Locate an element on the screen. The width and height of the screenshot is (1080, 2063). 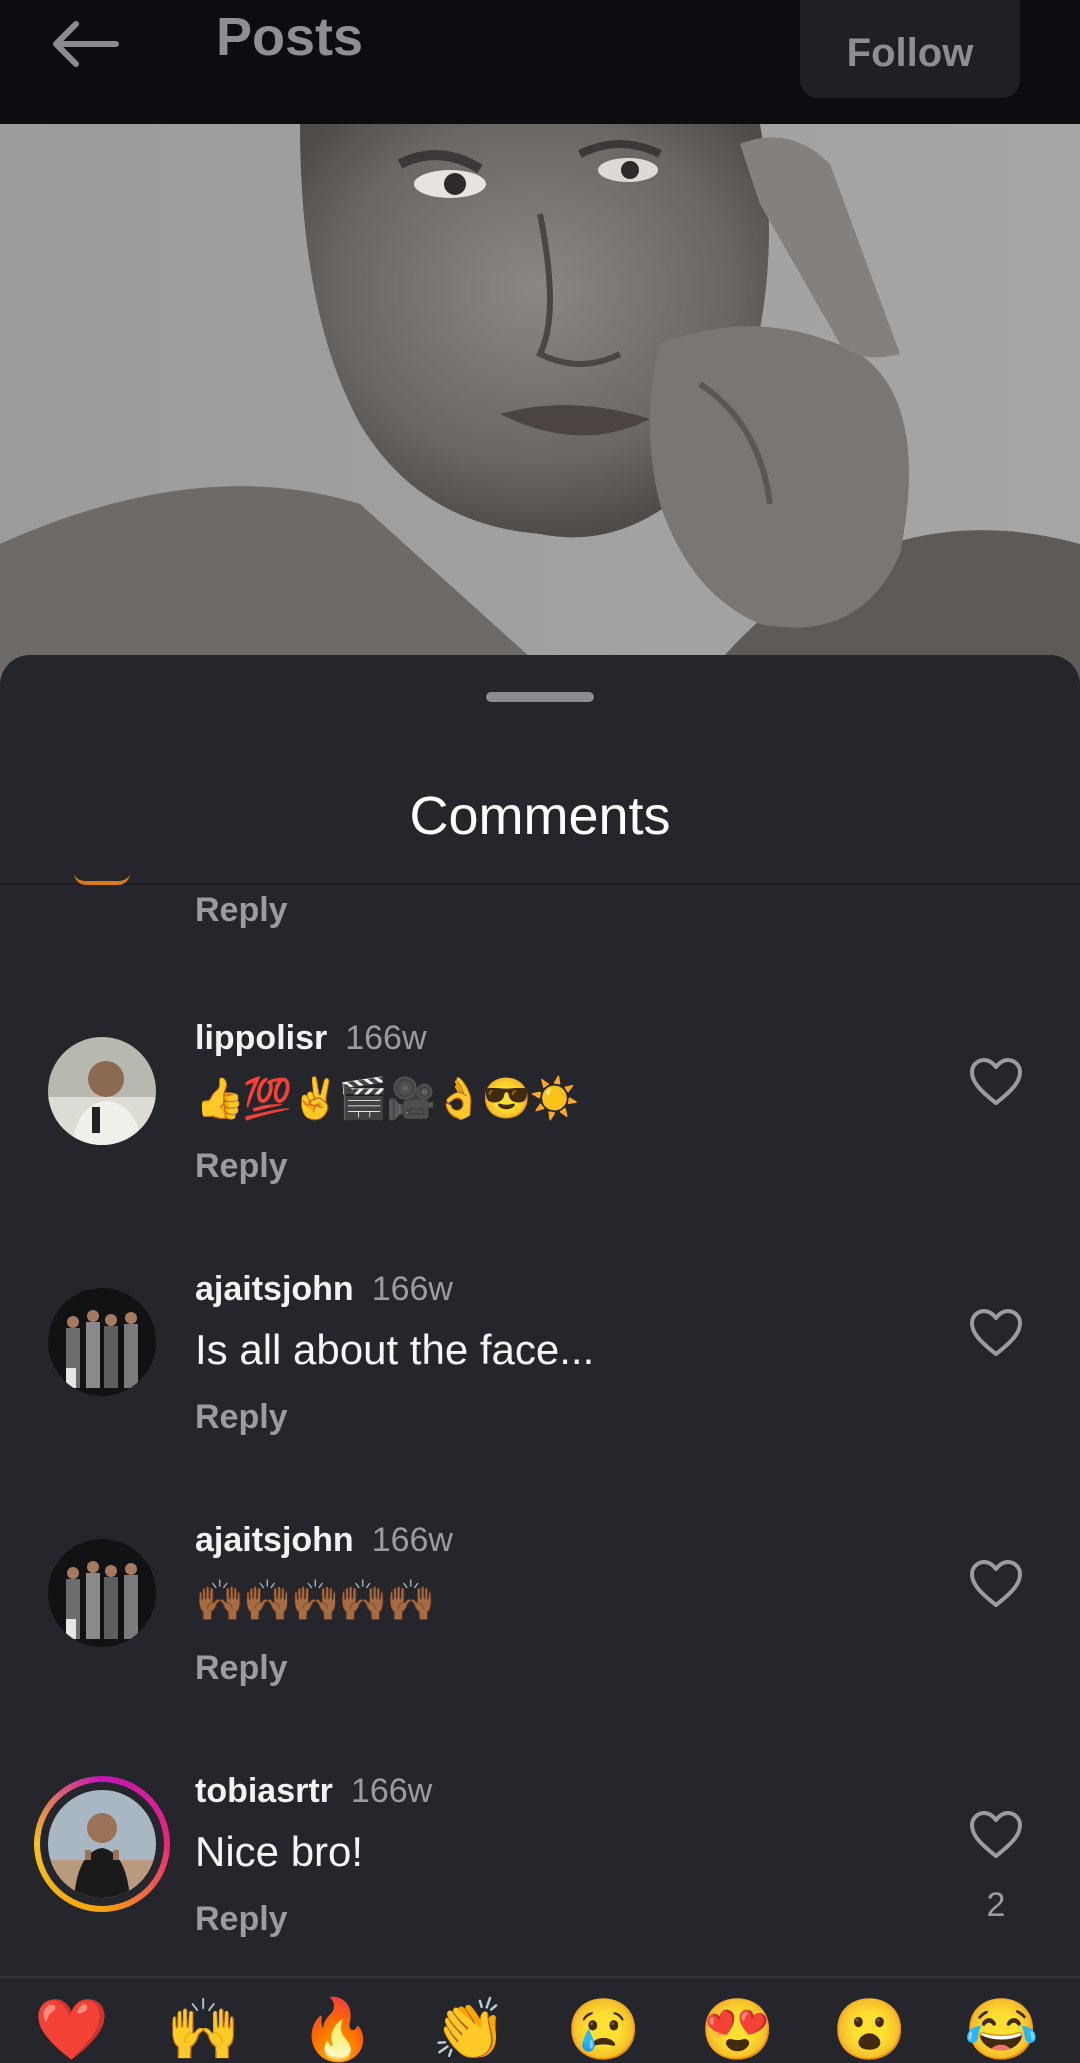
comment-item: tobiasrtr 166w Nice bro! Reply 2 is located at coordinates (540, 1873).